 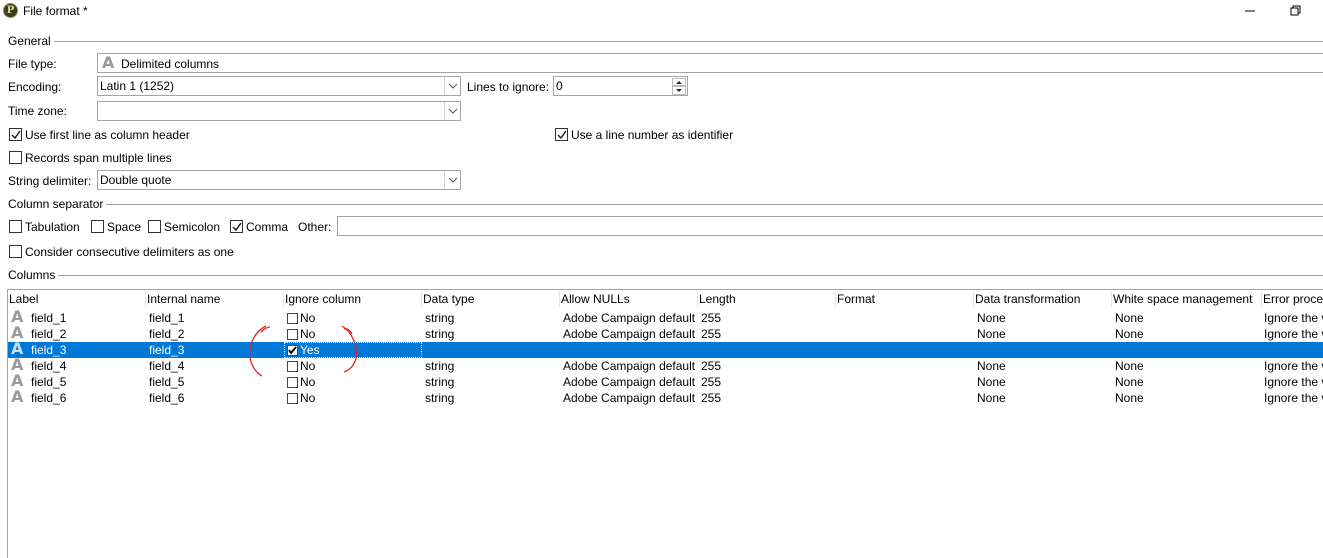 I want to click on column-header-data-transformation: Data transformation, so click(x=1027, y=299).